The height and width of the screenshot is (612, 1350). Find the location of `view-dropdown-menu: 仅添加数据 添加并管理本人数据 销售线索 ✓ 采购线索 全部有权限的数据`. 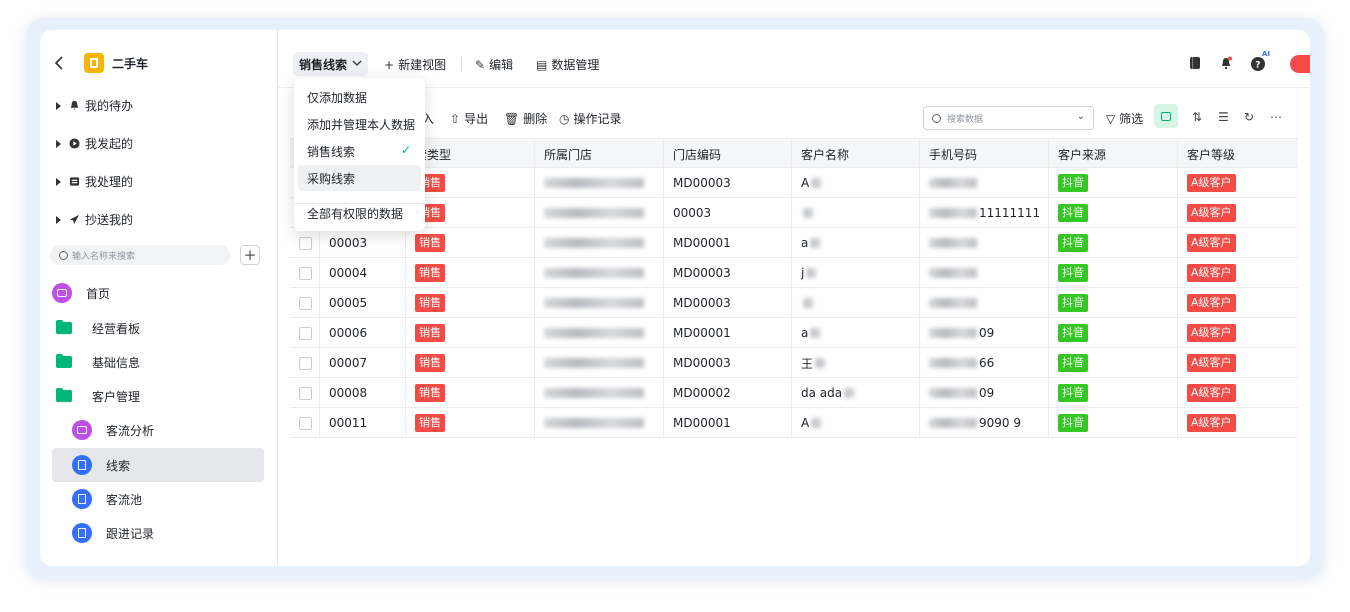

view-dropdown-menu: 仅添加数据 添加并管理本人数据 销售线索 ✓ 采购线索 全部有权限的数据 is located at coordinates (359, 154).